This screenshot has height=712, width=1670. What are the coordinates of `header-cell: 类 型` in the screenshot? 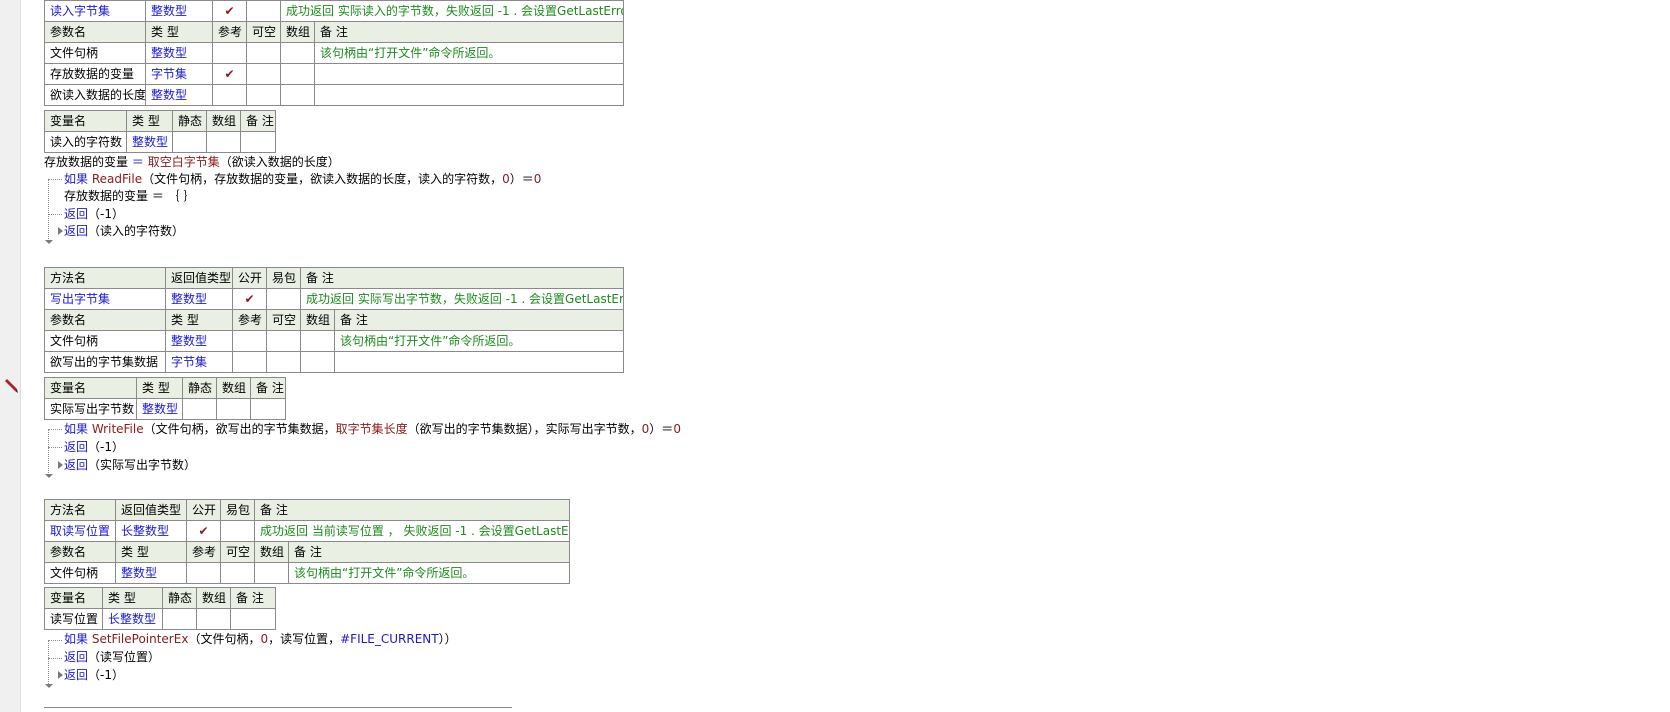 It's located at (159, 388).